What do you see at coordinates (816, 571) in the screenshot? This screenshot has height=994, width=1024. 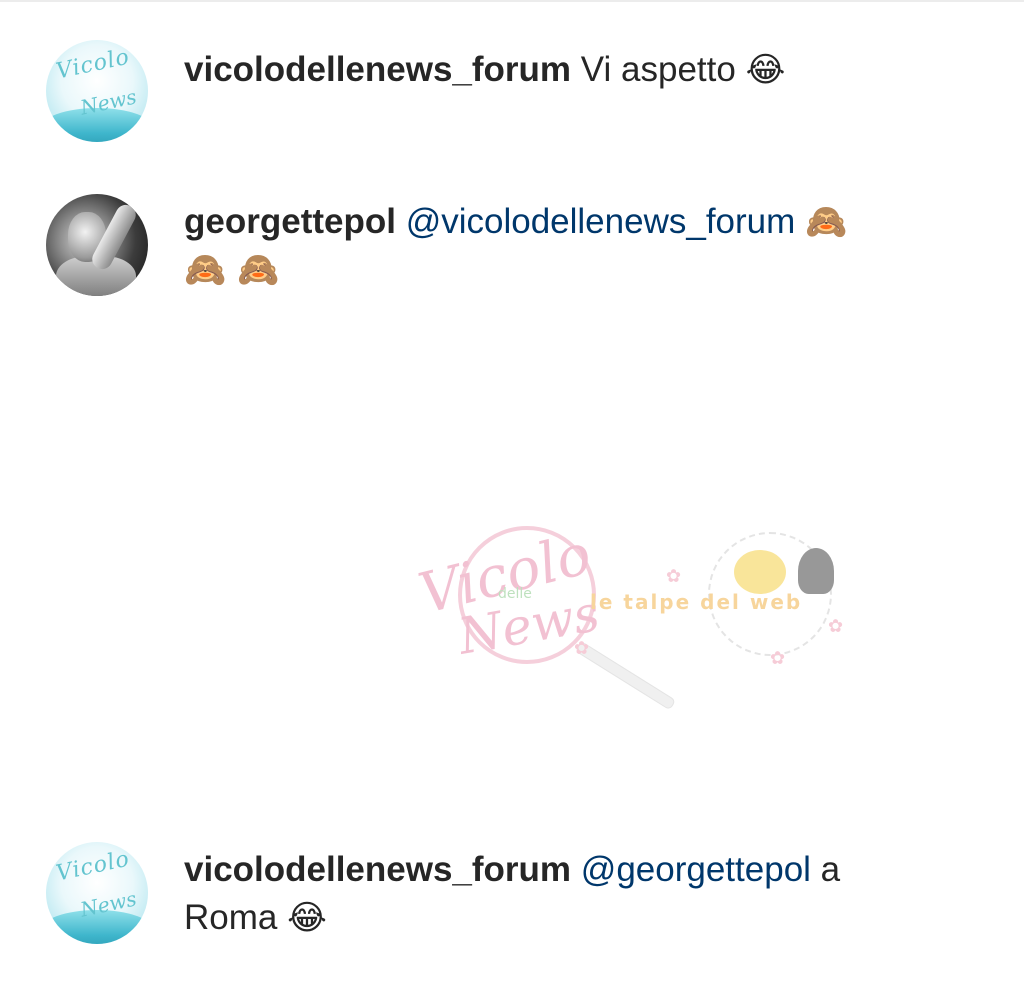 I see `cartoon-girl-dark-icon` at bounding box center [816, 571].